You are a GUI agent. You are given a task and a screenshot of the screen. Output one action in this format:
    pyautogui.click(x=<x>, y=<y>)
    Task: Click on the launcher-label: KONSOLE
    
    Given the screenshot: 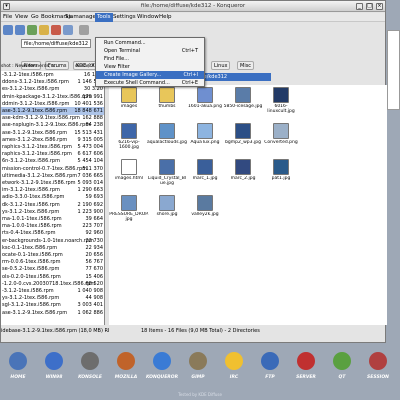 What is the action you would take?
    pyautogui.click(x=90, y=377)
    